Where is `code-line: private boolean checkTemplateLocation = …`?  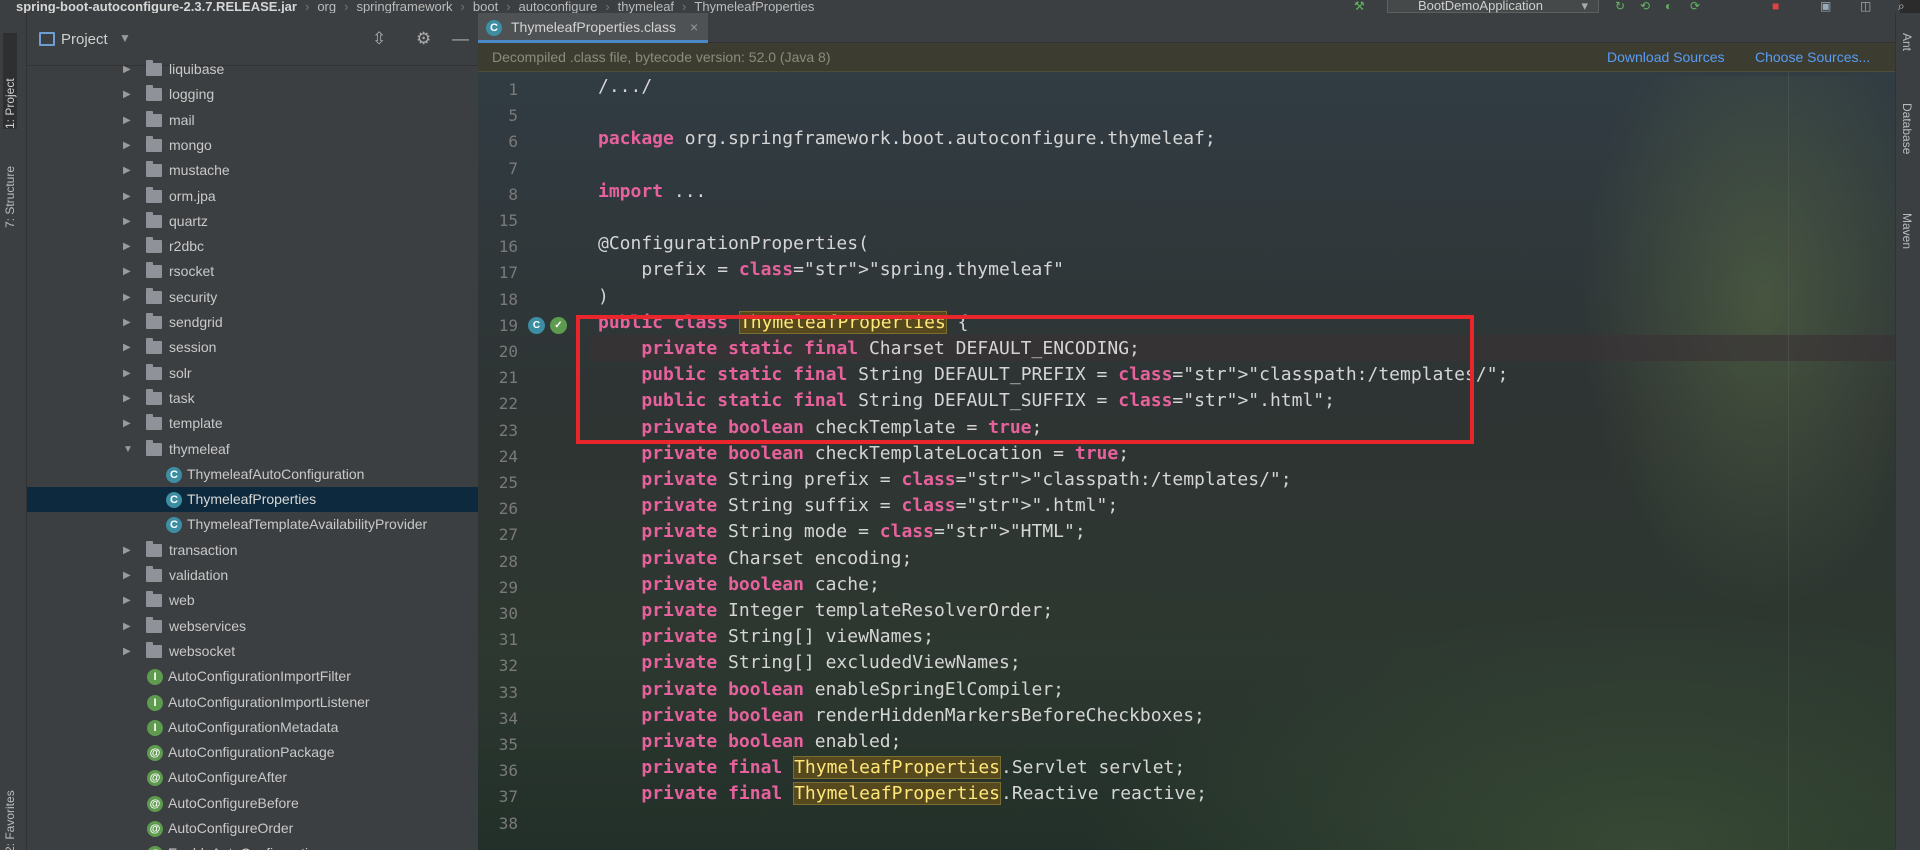
code-line: private boolean checkTemplateLocation = … is located at coordinates (863, 453).